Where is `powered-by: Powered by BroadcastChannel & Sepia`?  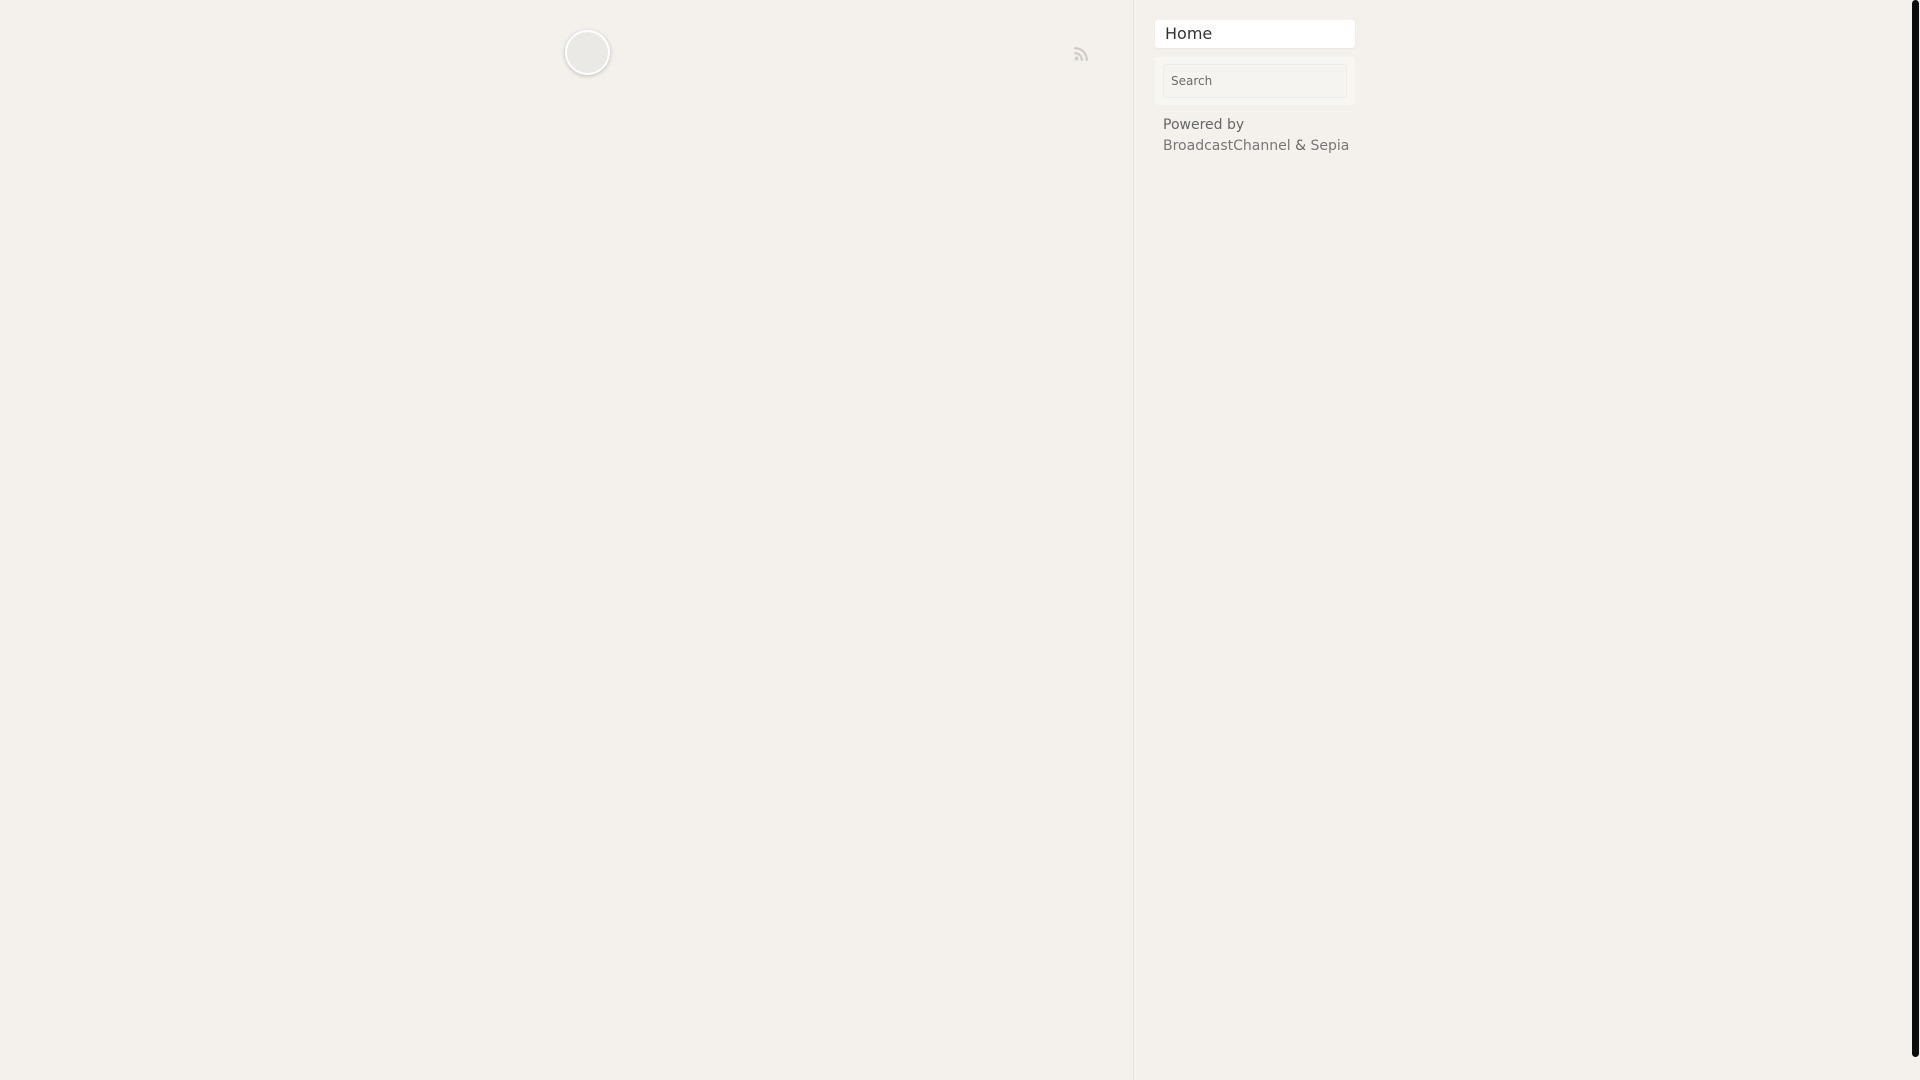
powered-by: Powered by BroadcastChannel & Sepia is located at coordinates (1255, 136).